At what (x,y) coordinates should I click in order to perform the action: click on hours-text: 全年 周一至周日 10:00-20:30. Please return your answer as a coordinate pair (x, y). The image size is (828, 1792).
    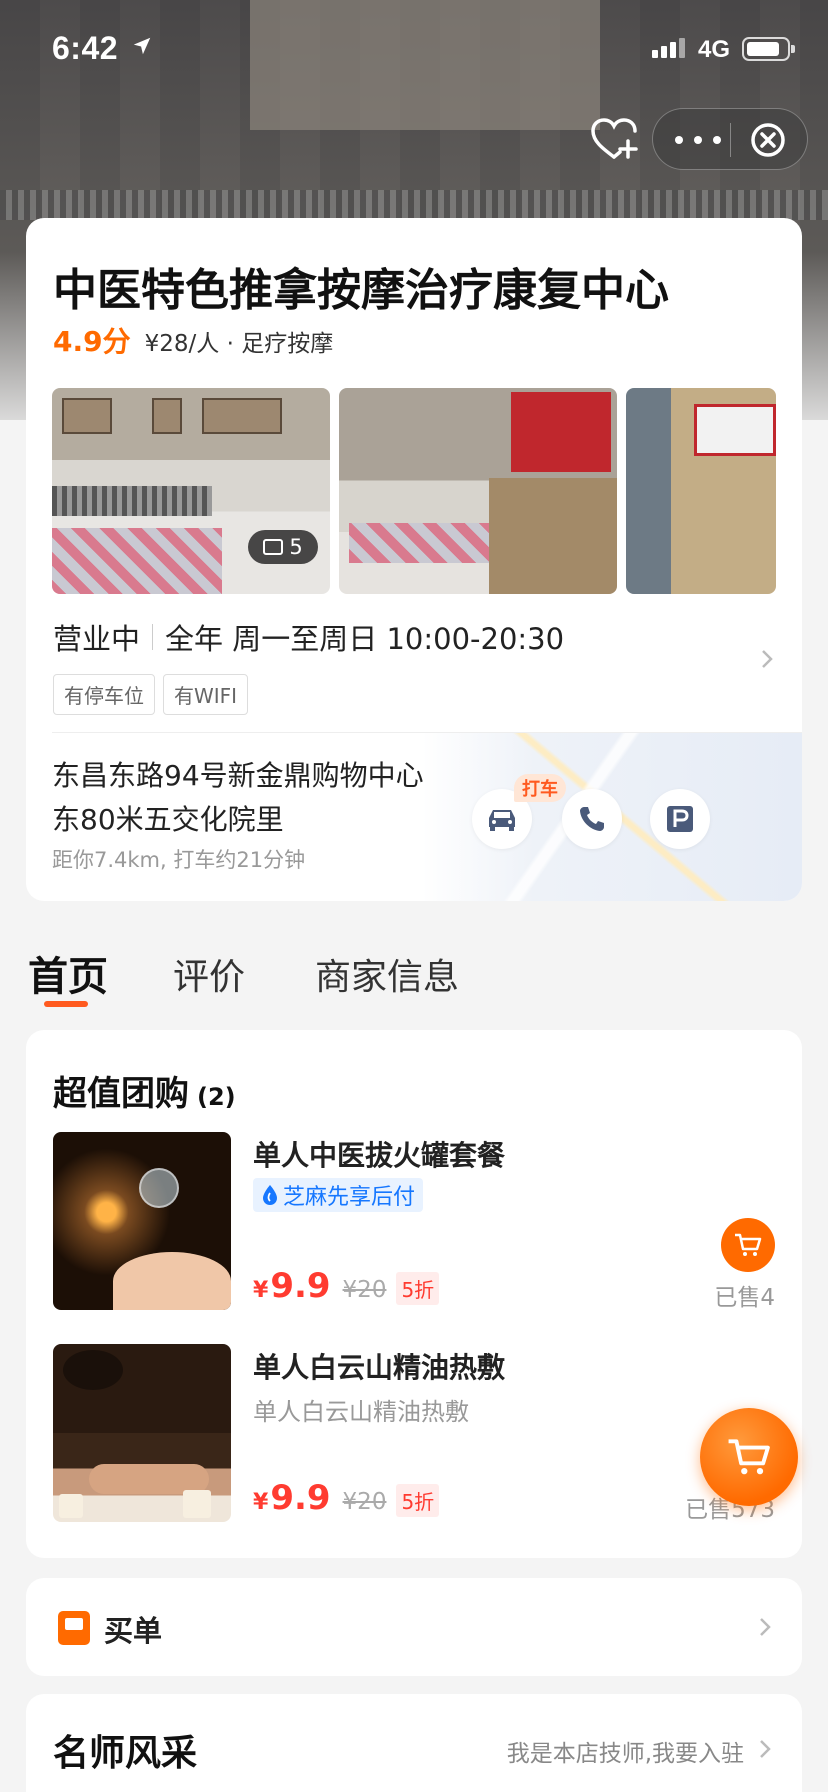
    Looking at the image, I should click on (365, 639).